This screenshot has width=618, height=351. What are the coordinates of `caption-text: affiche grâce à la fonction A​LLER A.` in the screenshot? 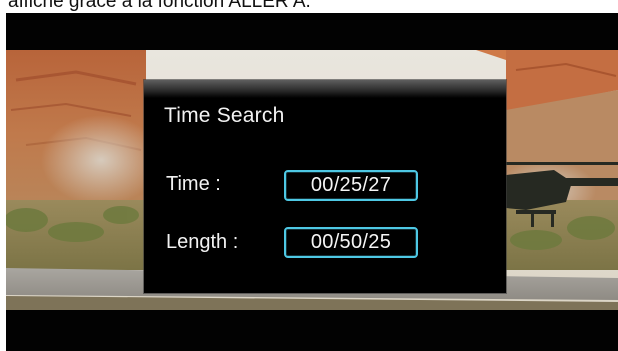 It's located at (159, 6).